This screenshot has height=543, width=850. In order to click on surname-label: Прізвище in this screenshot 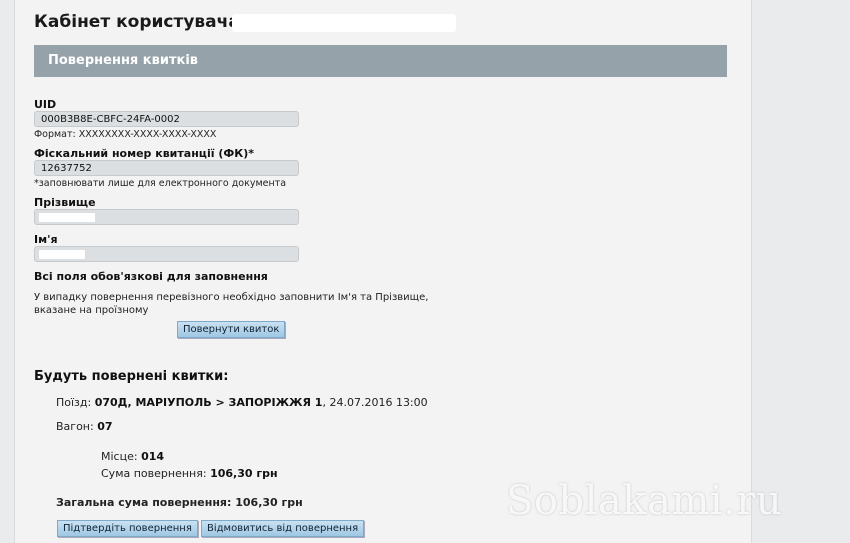, I will do `click(65, 202)`.